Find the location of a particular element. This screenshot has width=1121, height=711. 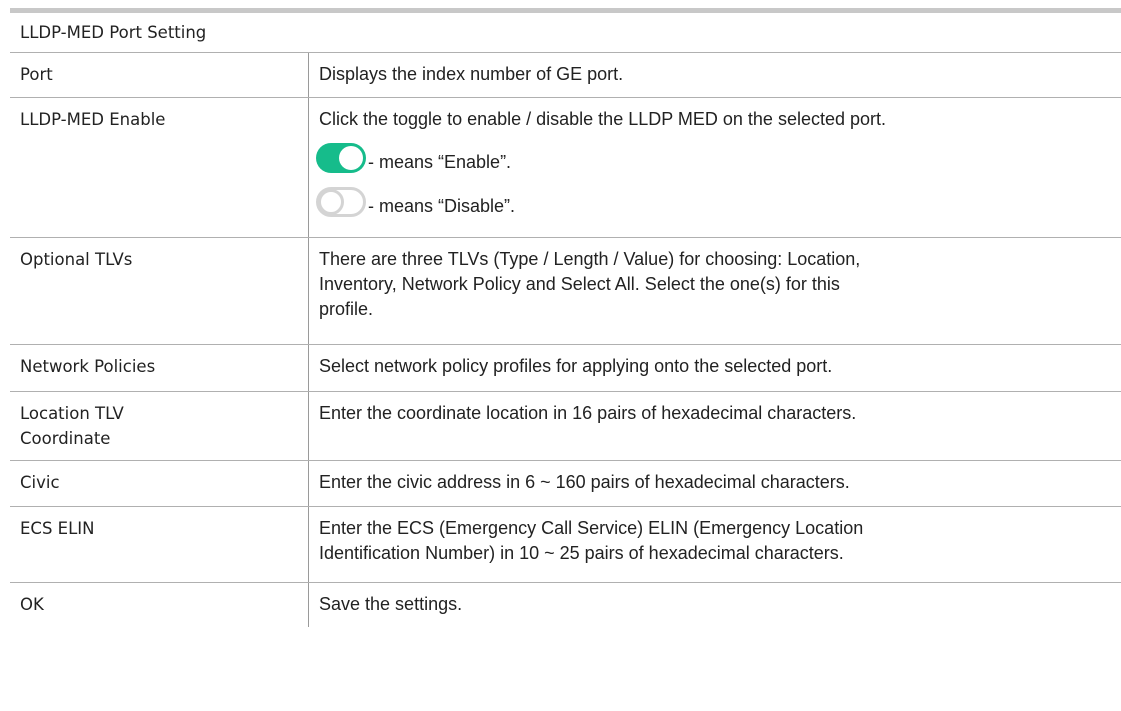

term-cell: Civic is located at coordinates (159, 483).